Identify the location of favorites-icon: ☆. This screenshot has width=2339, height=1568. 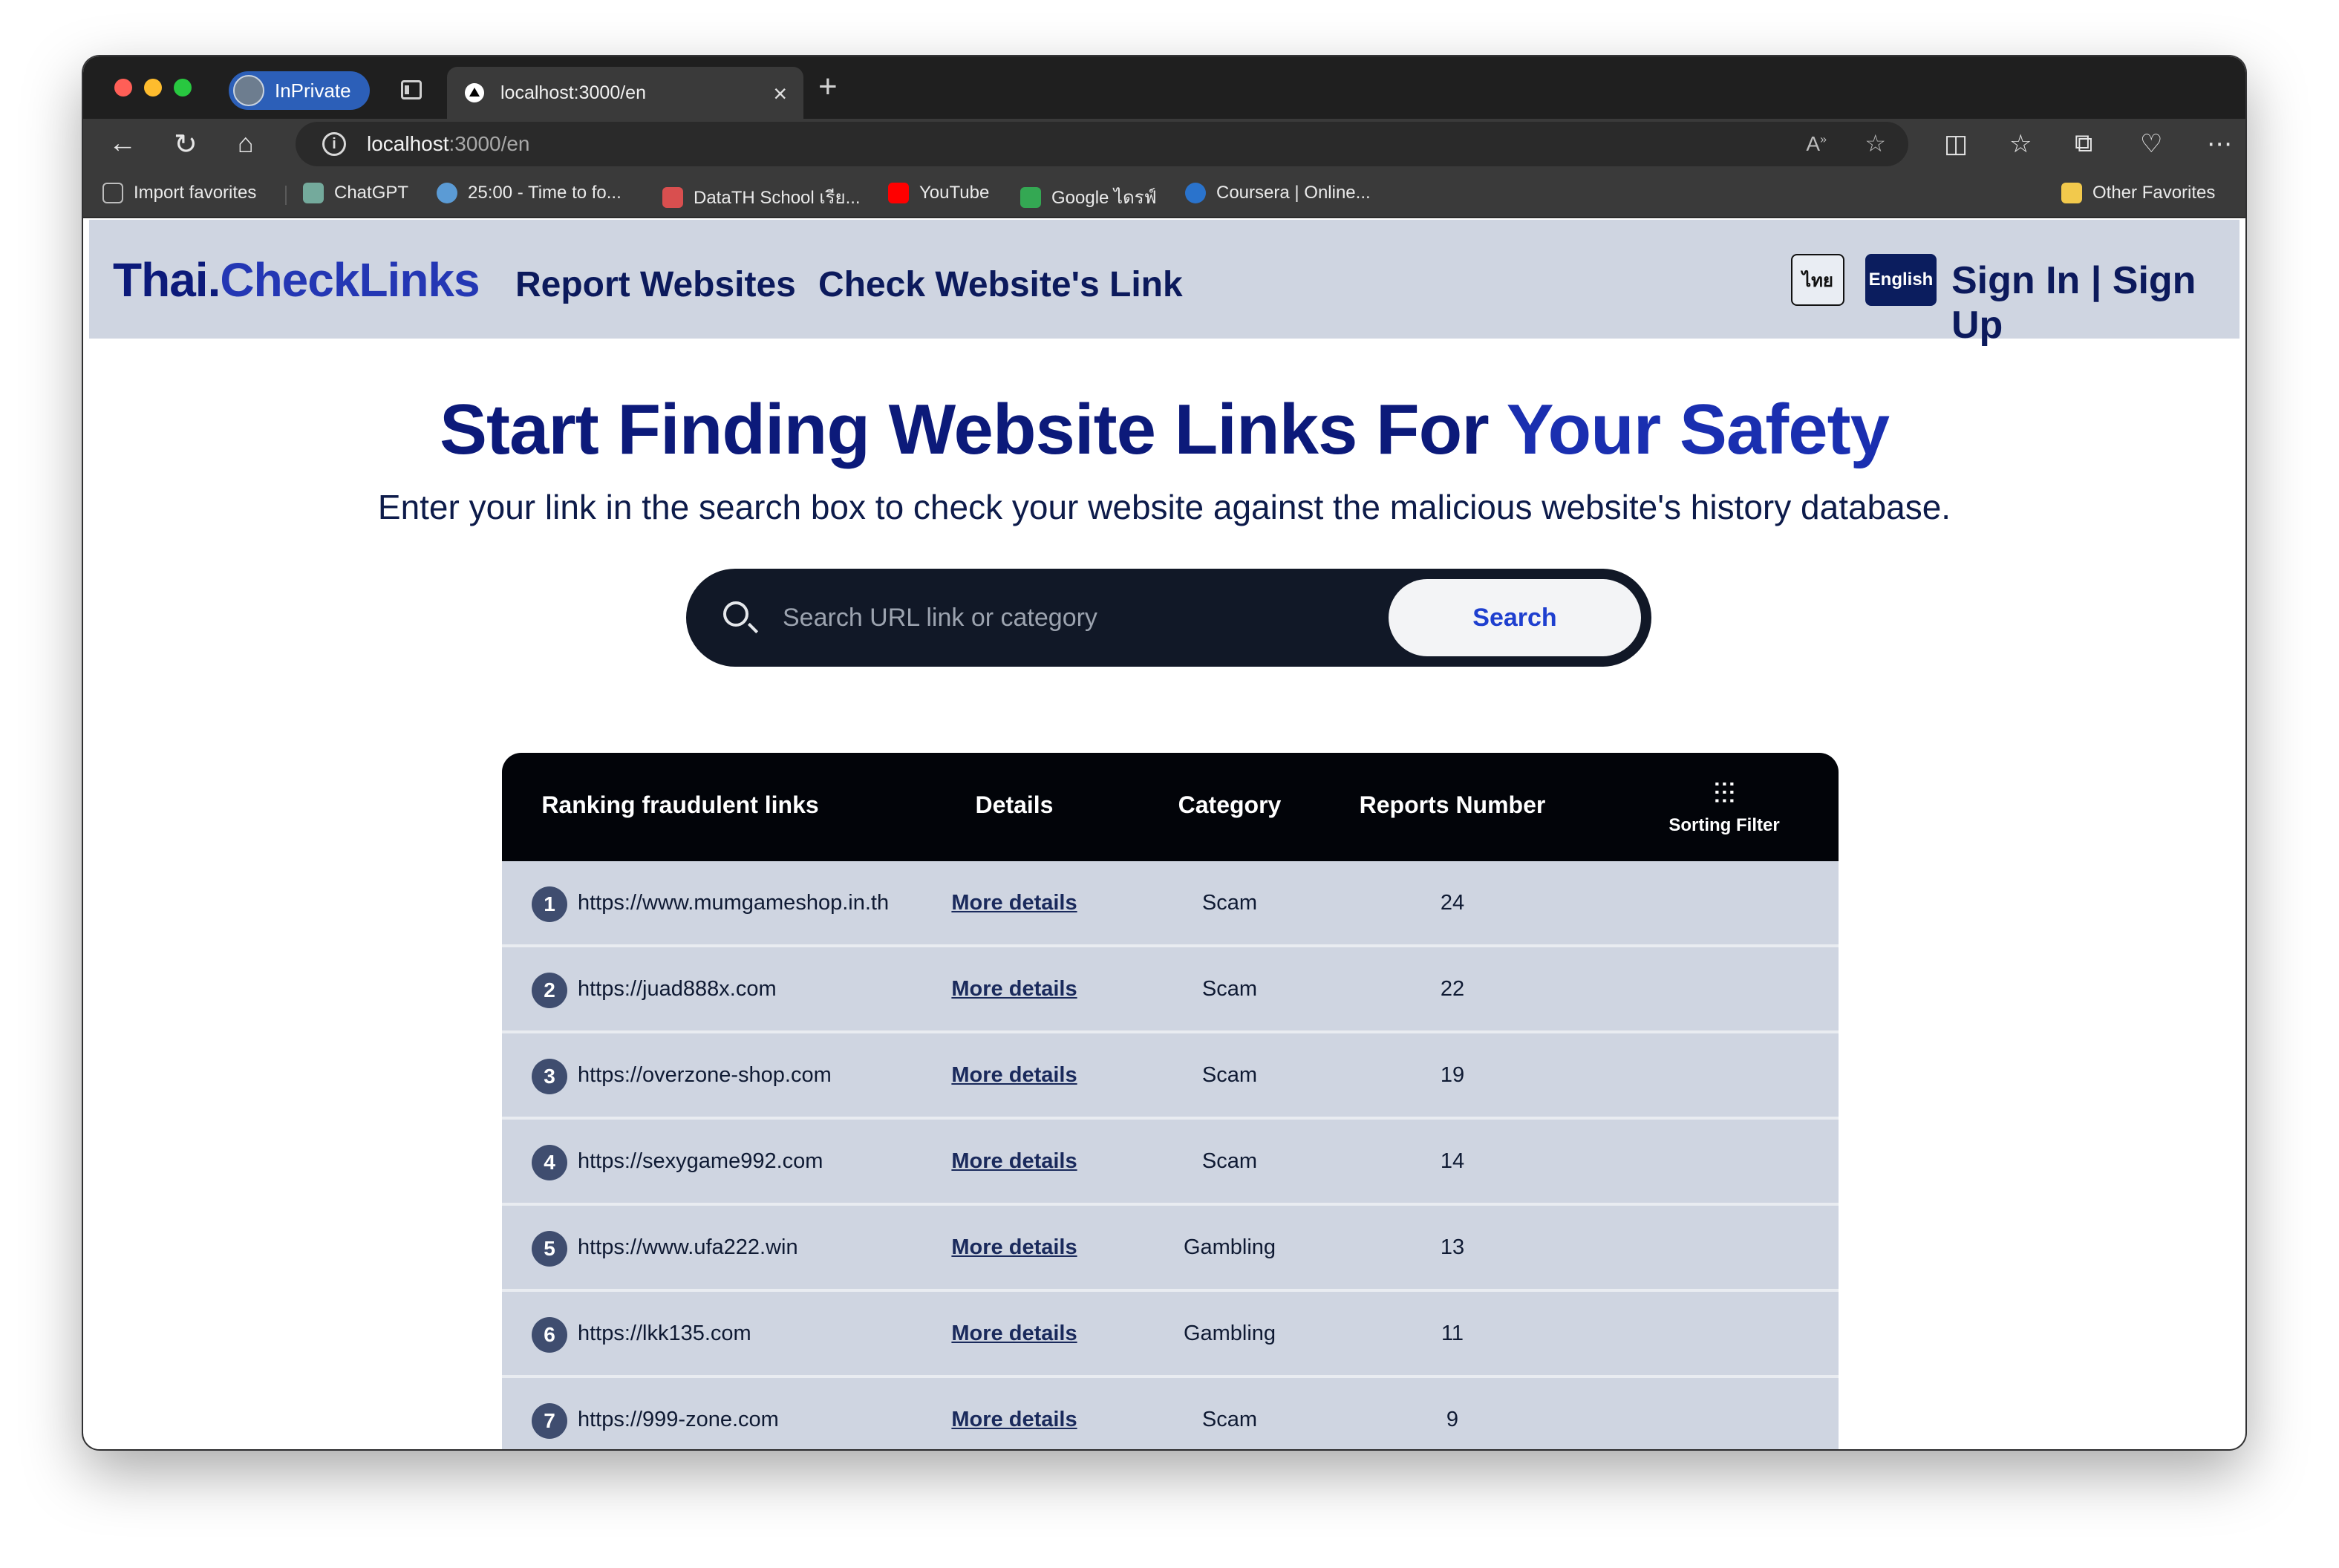
(2020, 144).